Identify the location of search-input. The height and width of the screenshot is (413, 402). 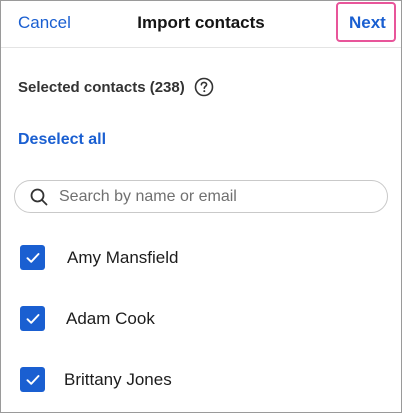
(209, 196).